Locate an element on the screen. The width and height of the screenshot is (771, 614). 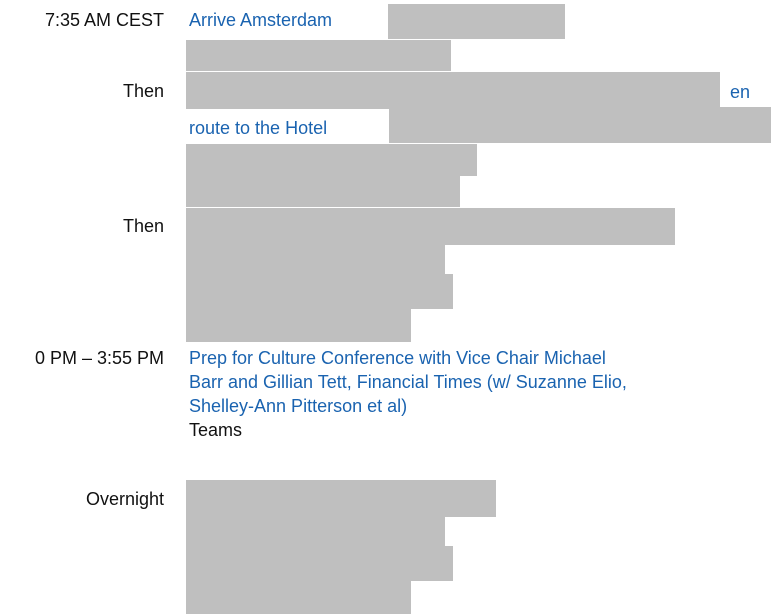
event-location-teams: Teams is located at coordinates (216, 430).